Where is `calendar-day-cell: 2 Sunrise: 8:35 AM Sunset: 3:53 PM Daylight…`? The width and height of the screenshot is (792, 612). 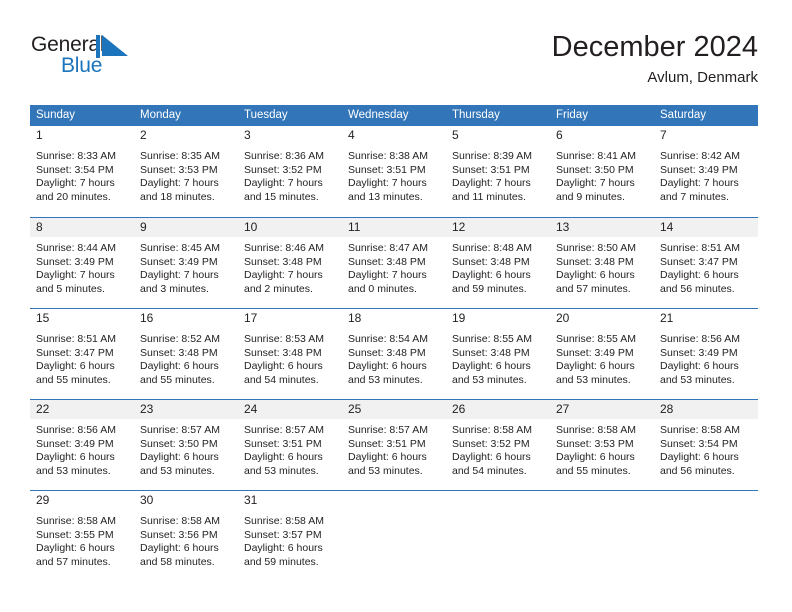
calendar-day-cell: 2 Sunrise: 8:35 AM Sunset: 3:53 PM Daylight… is located at coordinates (186, 171).